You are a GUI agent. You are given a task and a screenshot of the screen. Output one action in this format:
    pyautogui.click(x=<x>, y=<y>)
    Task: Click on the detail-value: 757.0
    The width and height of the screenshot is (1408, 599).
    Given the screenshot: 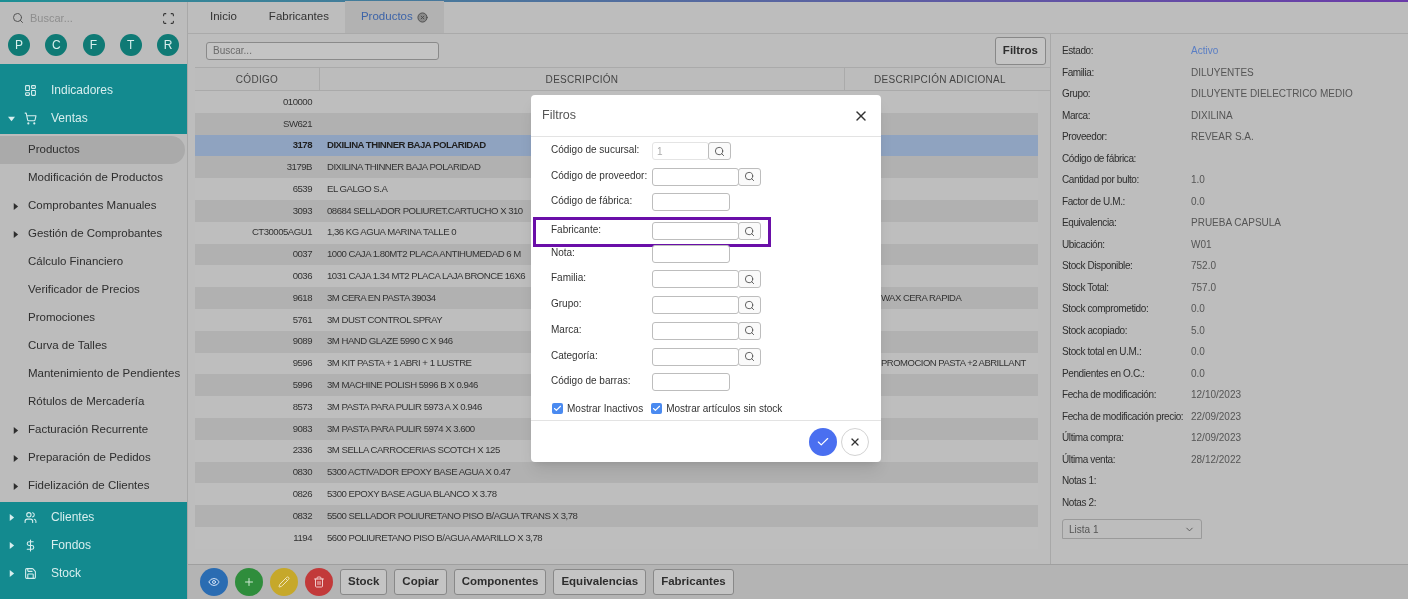 What is the action you would take?
    pyautogui.click(x=1204, y=287)
    